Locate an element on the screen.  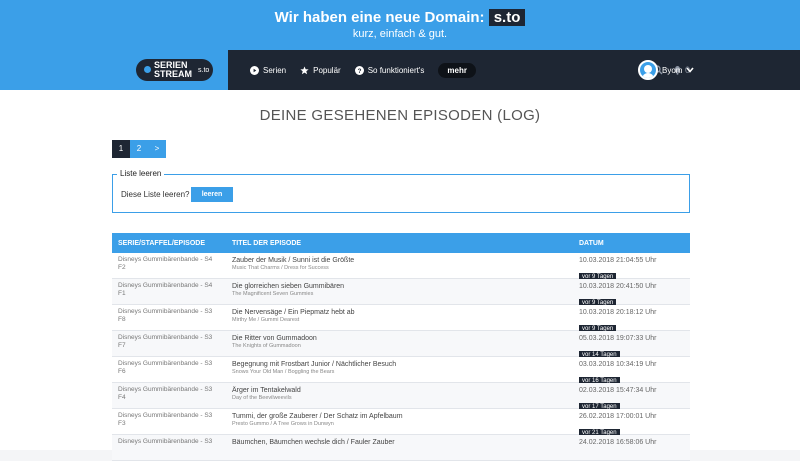
menu-item-serien: Serien is located at coordinates (268, 70).